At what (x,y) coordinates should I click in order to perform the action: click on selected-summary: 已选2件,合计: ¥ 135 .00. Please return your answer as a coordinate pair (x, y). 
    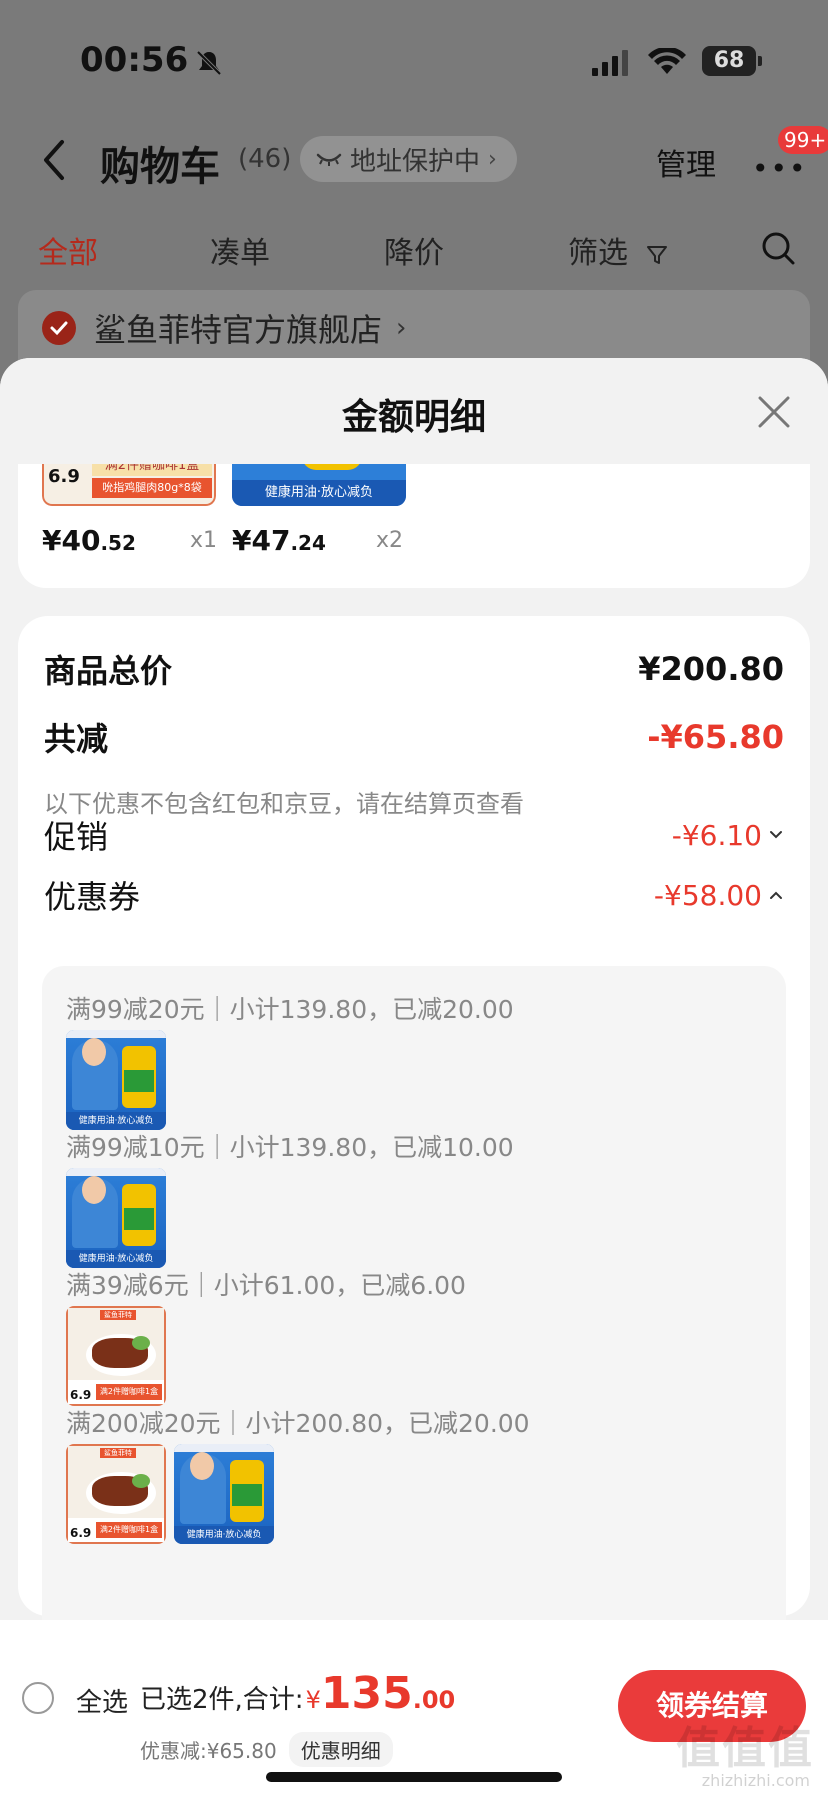
    Looking at the image, I should click on (297, 1693).